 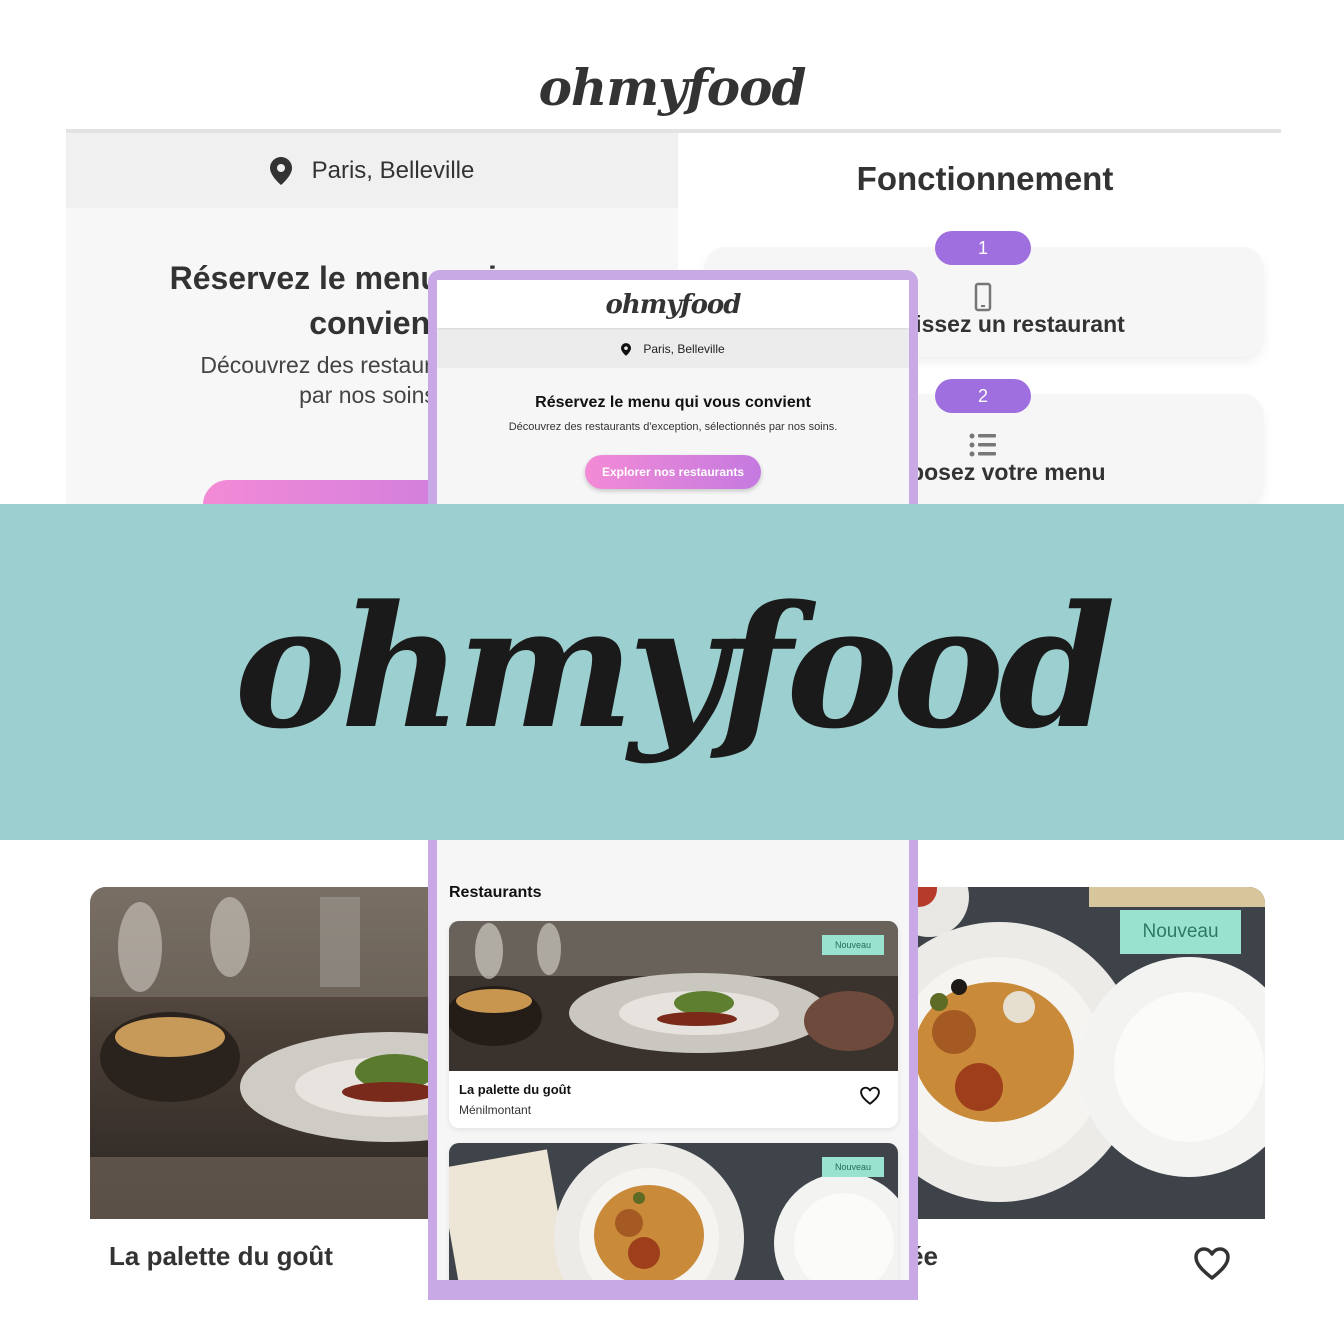 What do you see at coordinates (393, 170) in the screenshot?
I see `desktop-location-text: Paris, Belleville` at bounding box center [393, 170].